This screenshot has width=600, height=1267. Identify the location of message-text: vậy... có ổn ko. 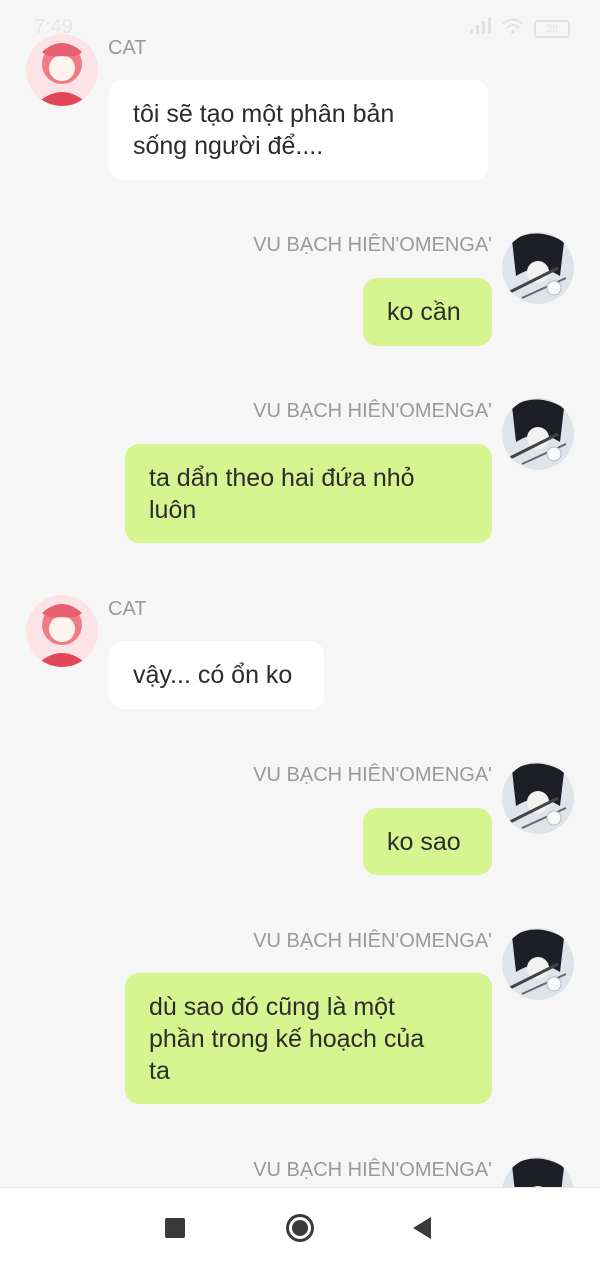
(213, 675).